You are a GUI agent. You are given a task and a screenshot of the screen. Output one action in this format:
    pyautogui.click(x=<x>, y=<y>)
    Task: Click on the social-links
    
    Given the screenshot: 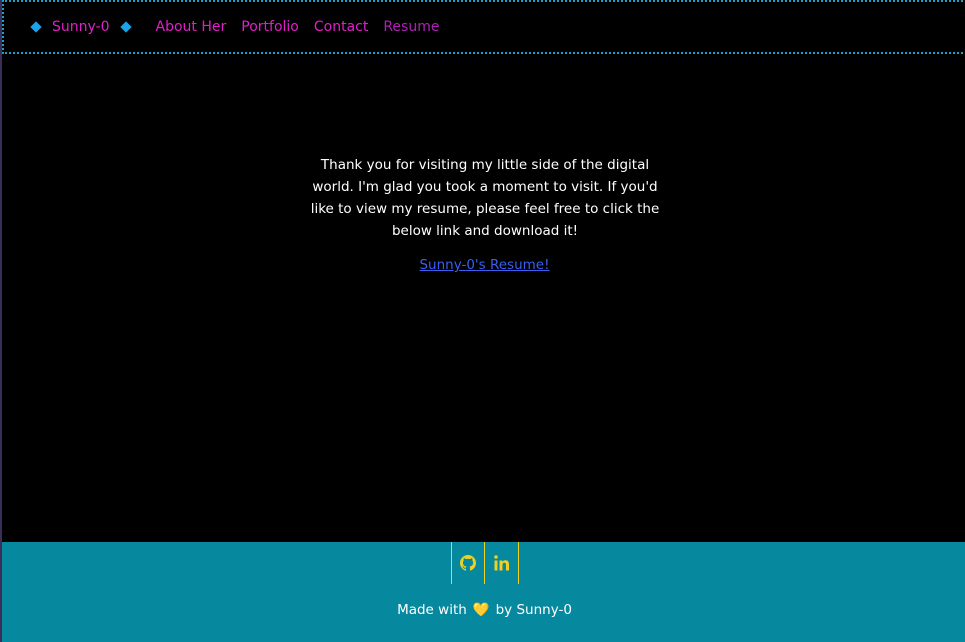 What is the action you would take?
    pyautogui.click(x=485, y=563)
    